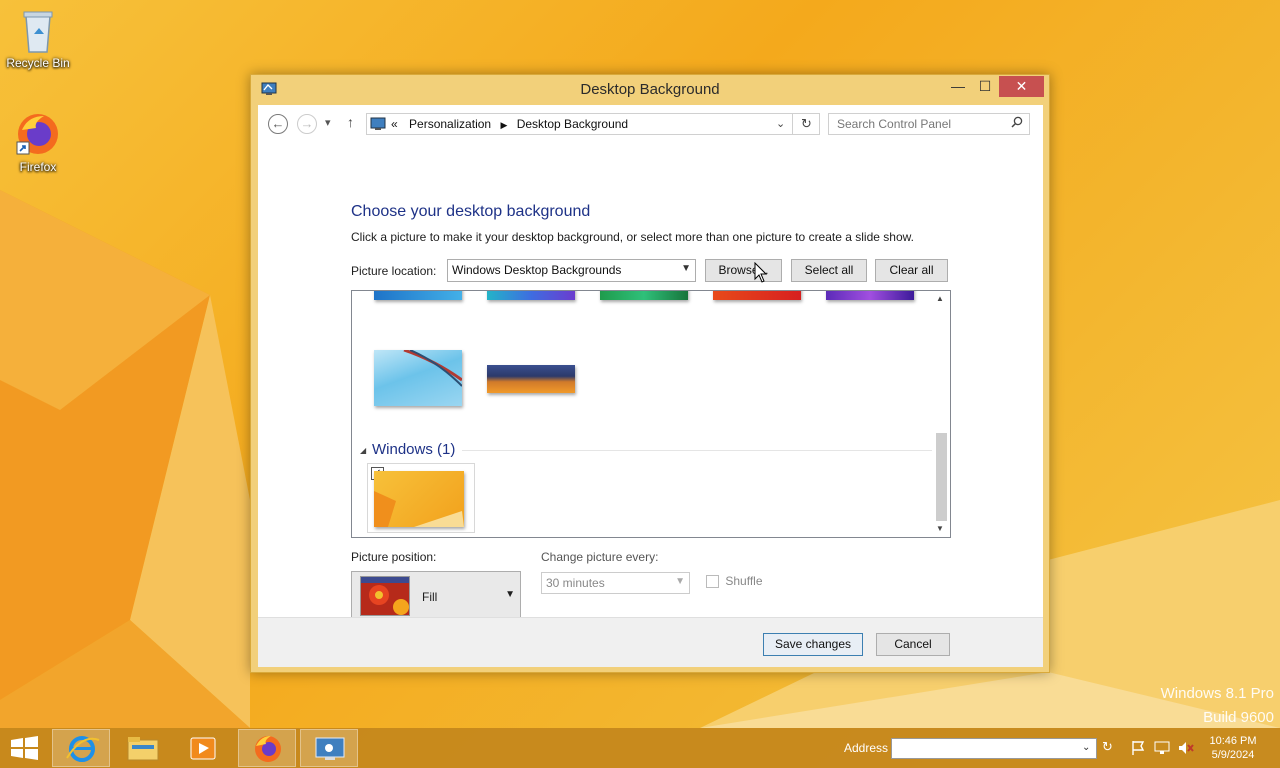 This screenshot has width=1280, height=768. What do you see at coordinates (1086, 747) in the screenshot?
I see `chevron-down-icon: ⌄` at bounding box center [1086, 747].